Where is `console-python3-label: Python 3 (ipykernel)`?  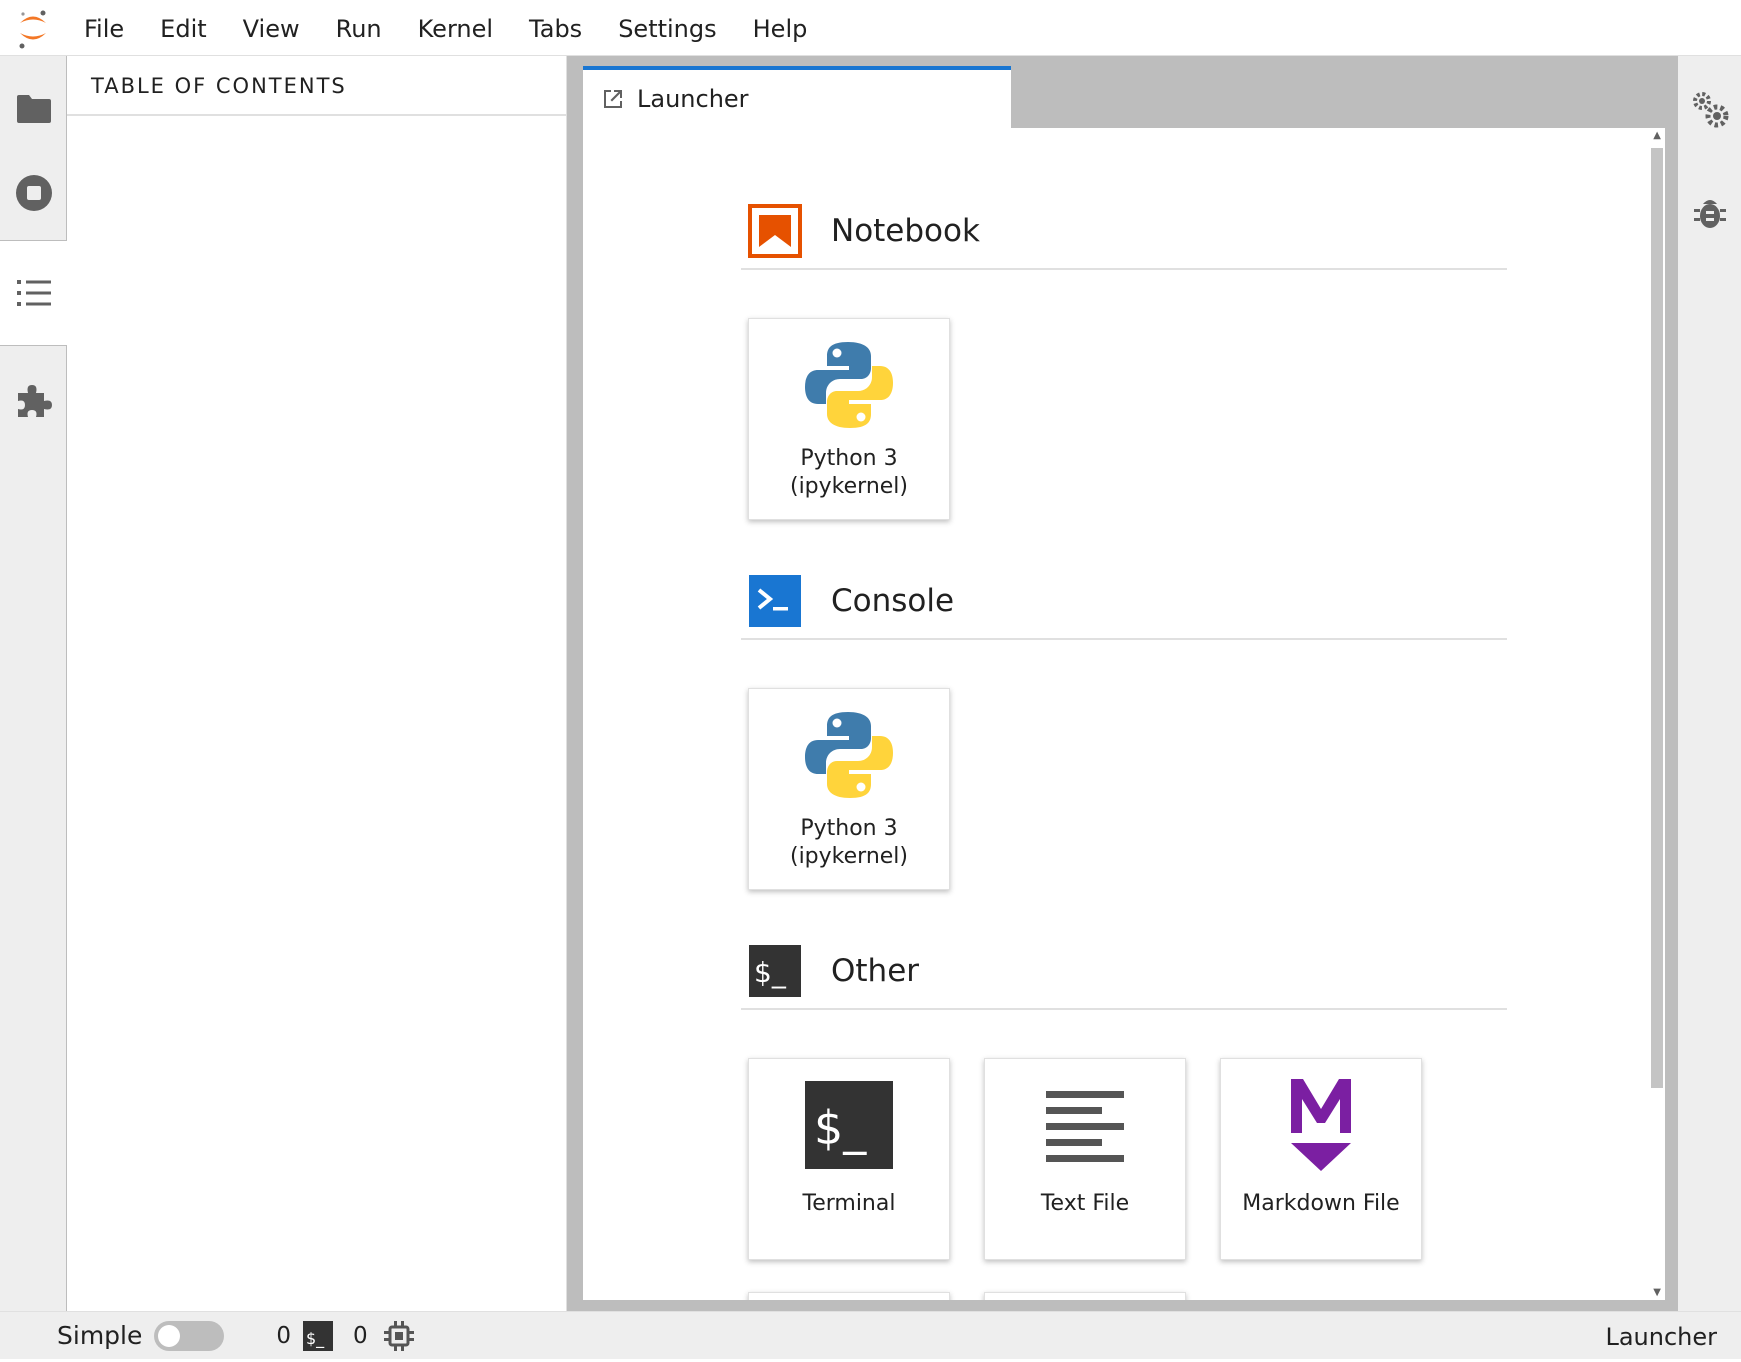 console-python3-label: Python 3 (ipykernel) is located at coordinates (849, 843).